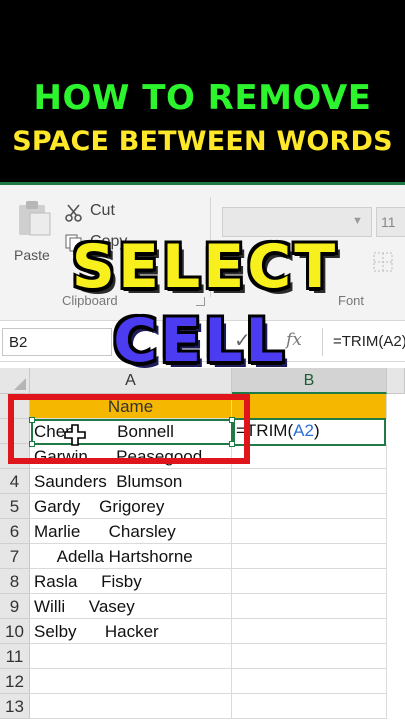 This screenshot has height=720, width=405. I want to click on name-box: B2, so click(57, 342).